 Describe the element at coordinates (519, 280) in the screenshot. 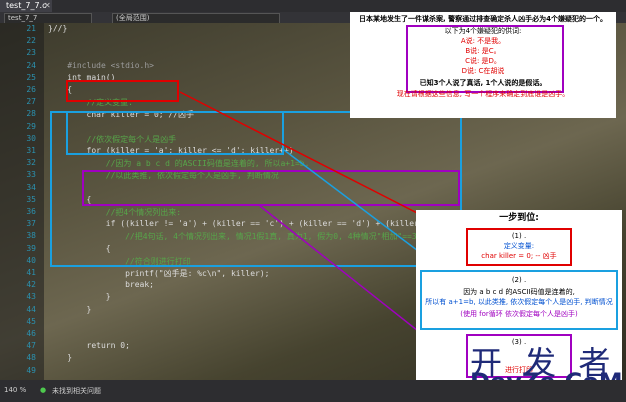

I see `step2-number: (2) .` at that location.